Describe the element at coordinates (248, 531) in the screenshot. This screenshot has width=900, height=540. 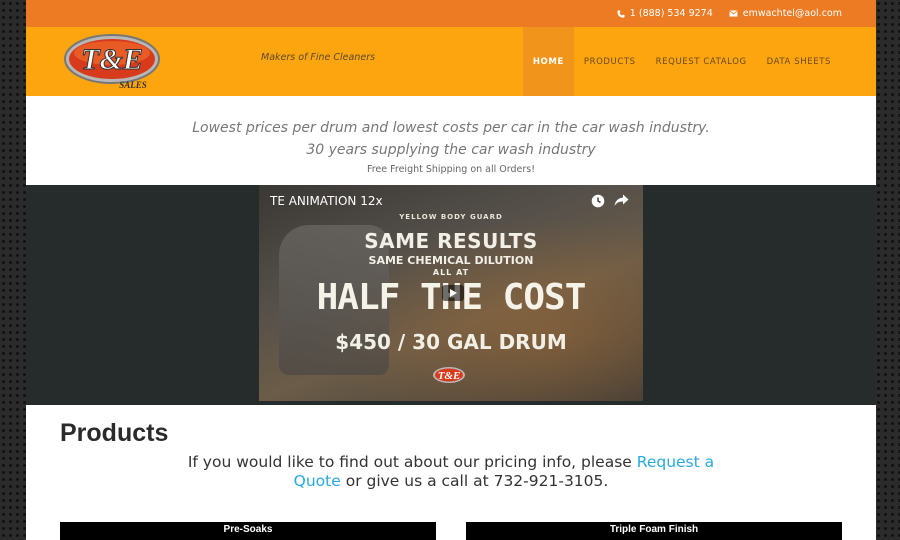
I see `table-header-pre-soaks: Pre-Soaks` at that location.